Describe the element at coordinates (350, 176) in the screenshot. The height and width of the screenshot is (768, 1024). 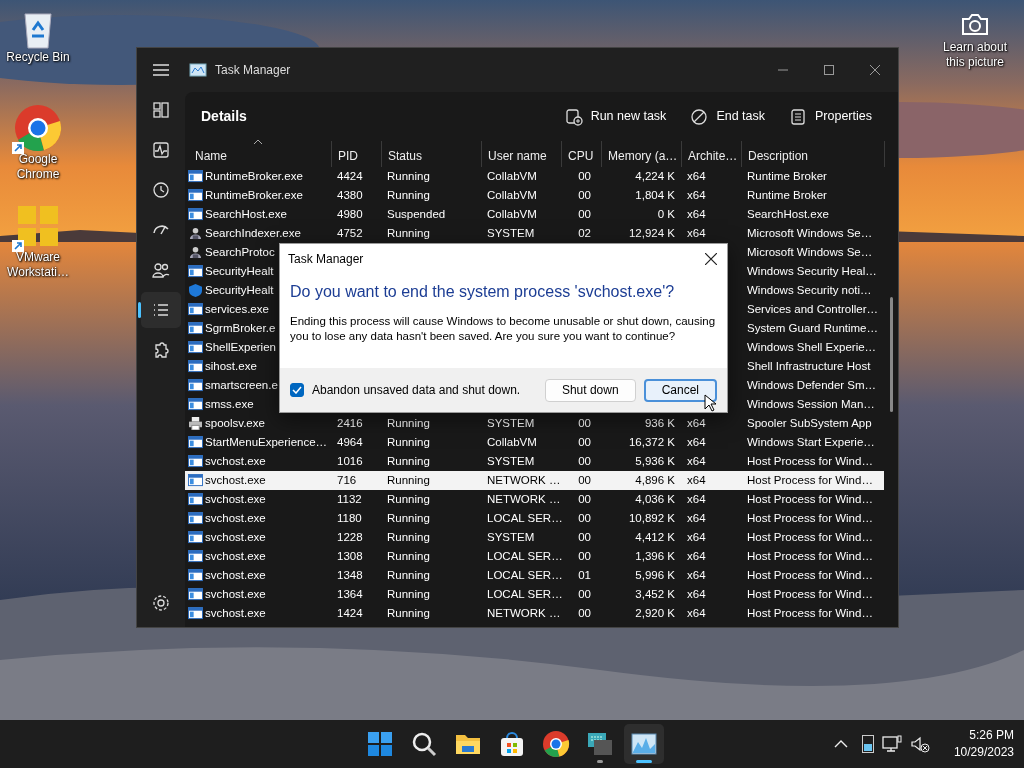
I see `table-cell-text: 4424` at that location.